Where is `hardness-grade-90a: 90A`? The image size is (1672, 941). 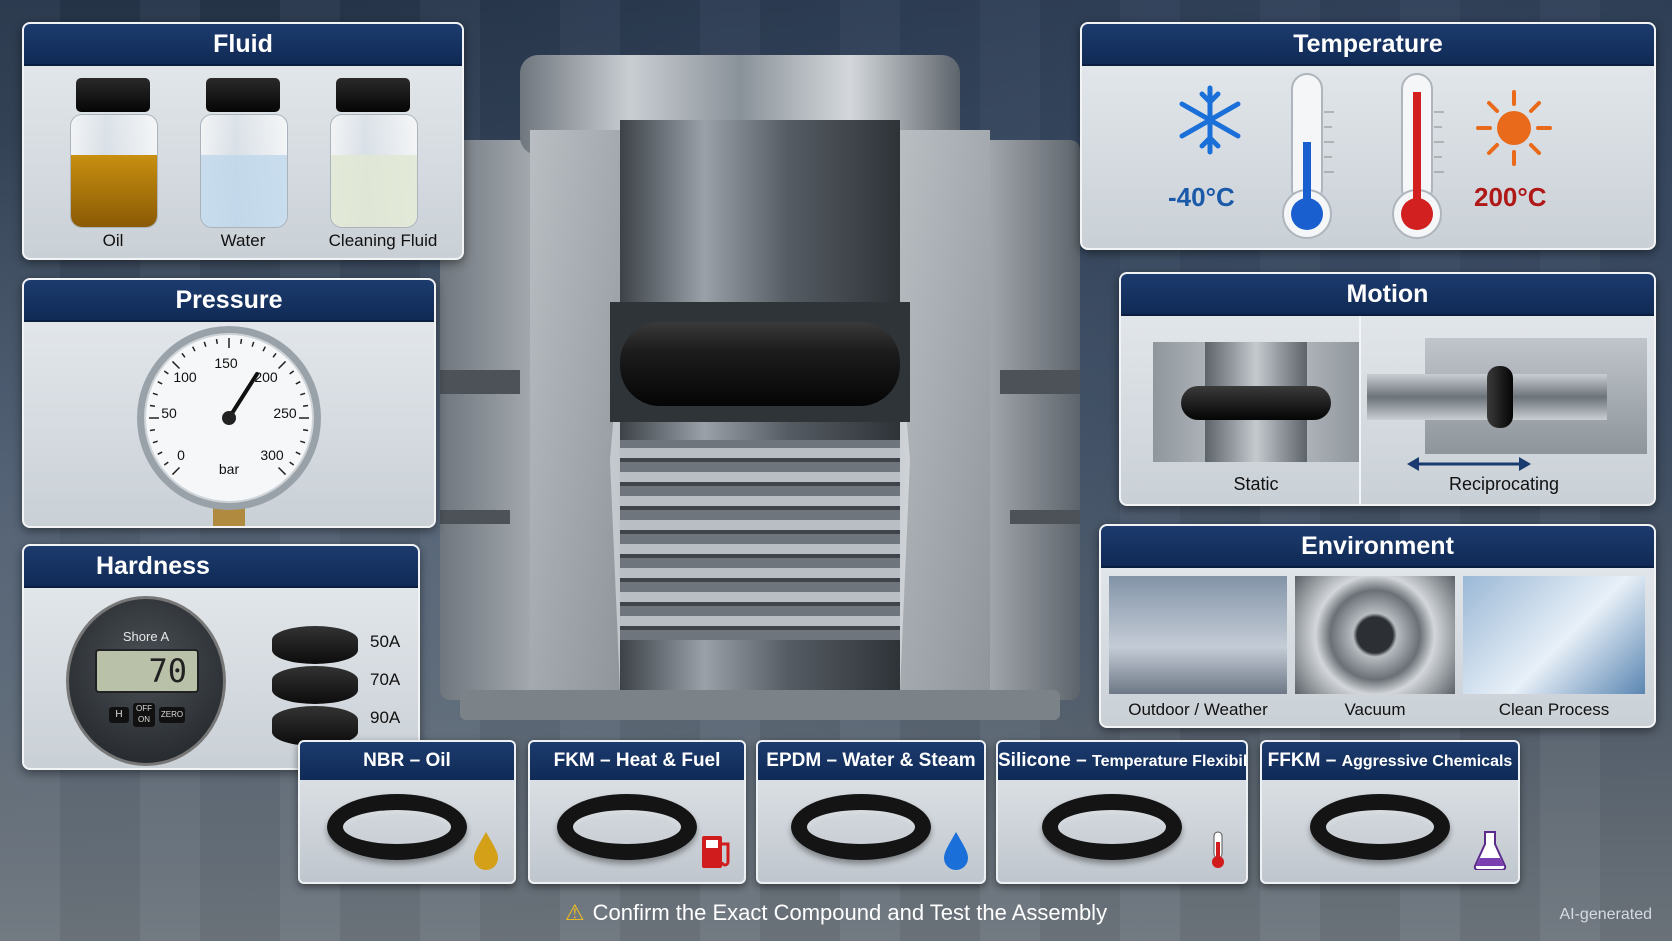
hardness-grade-90a: 90A is located at coordinates (385, 717).